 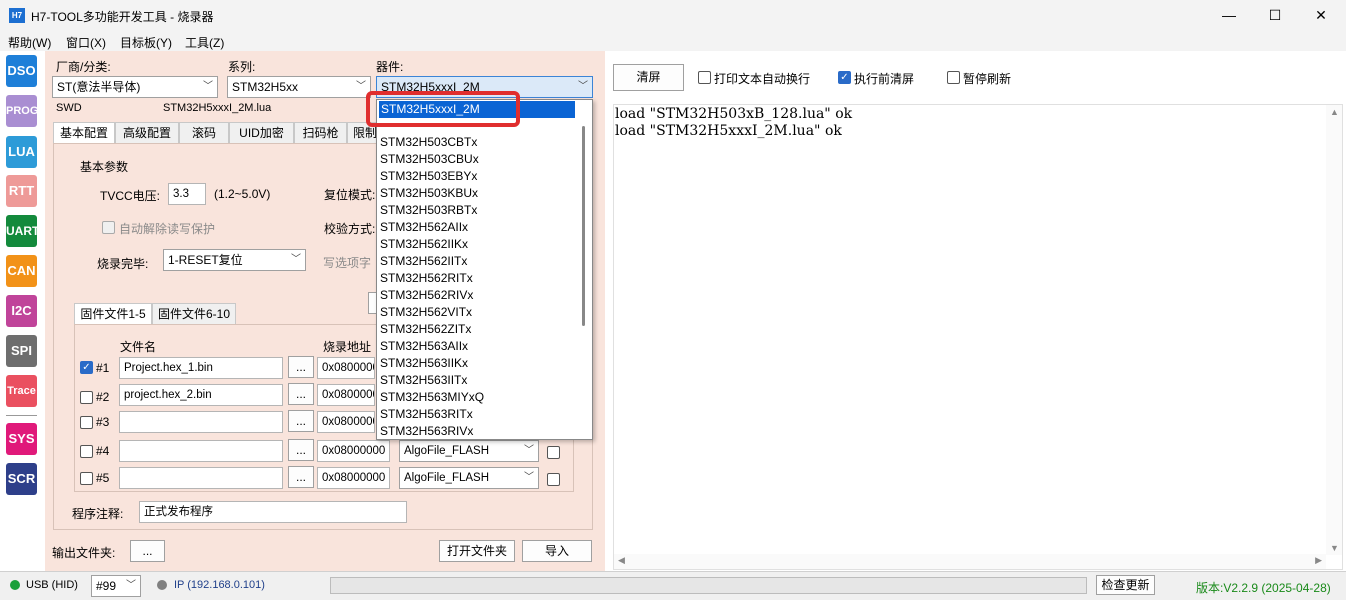 I want to click on dropdown-item: STM32H562IIKx, so click(x=480, y=244).